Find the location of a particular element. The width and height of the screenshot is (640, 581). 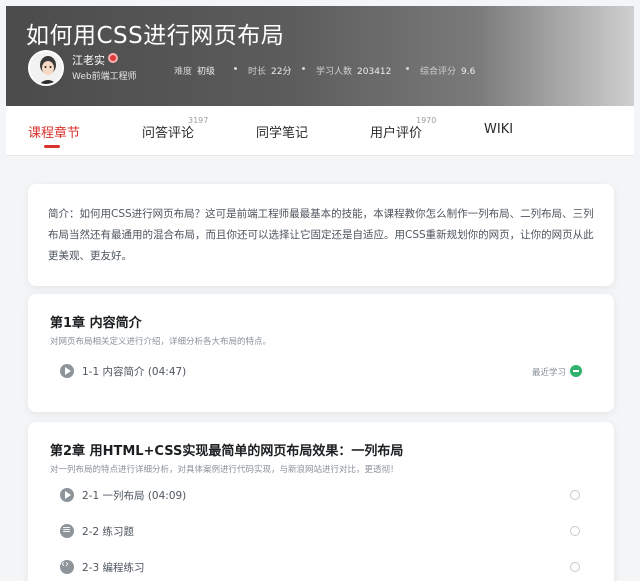

lesson-label: 1-1 内容简介 (04:47) is located at coordinates (134, 371).